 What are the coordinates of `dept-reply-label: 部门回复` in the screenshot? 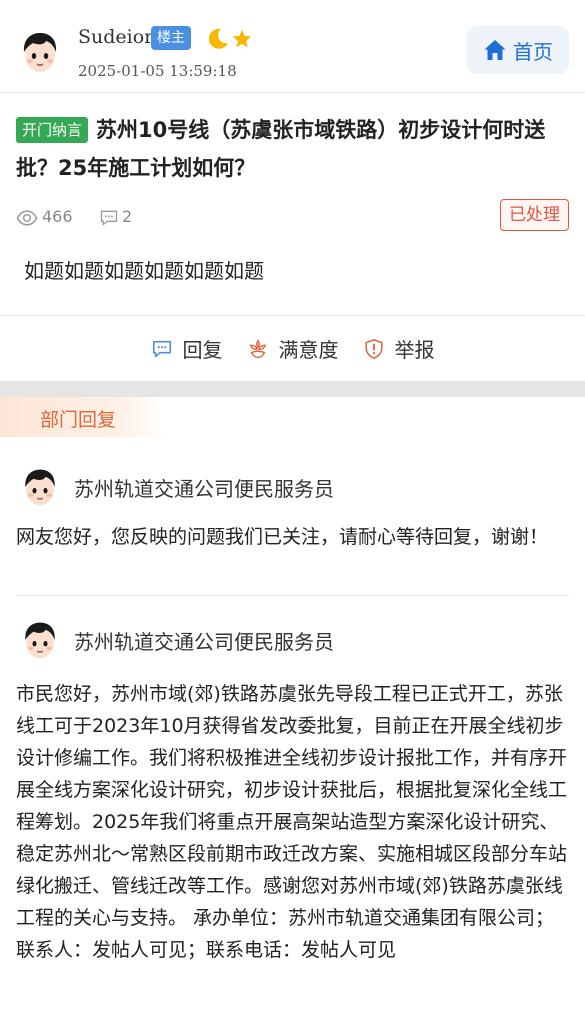 It's located at (78, 420).